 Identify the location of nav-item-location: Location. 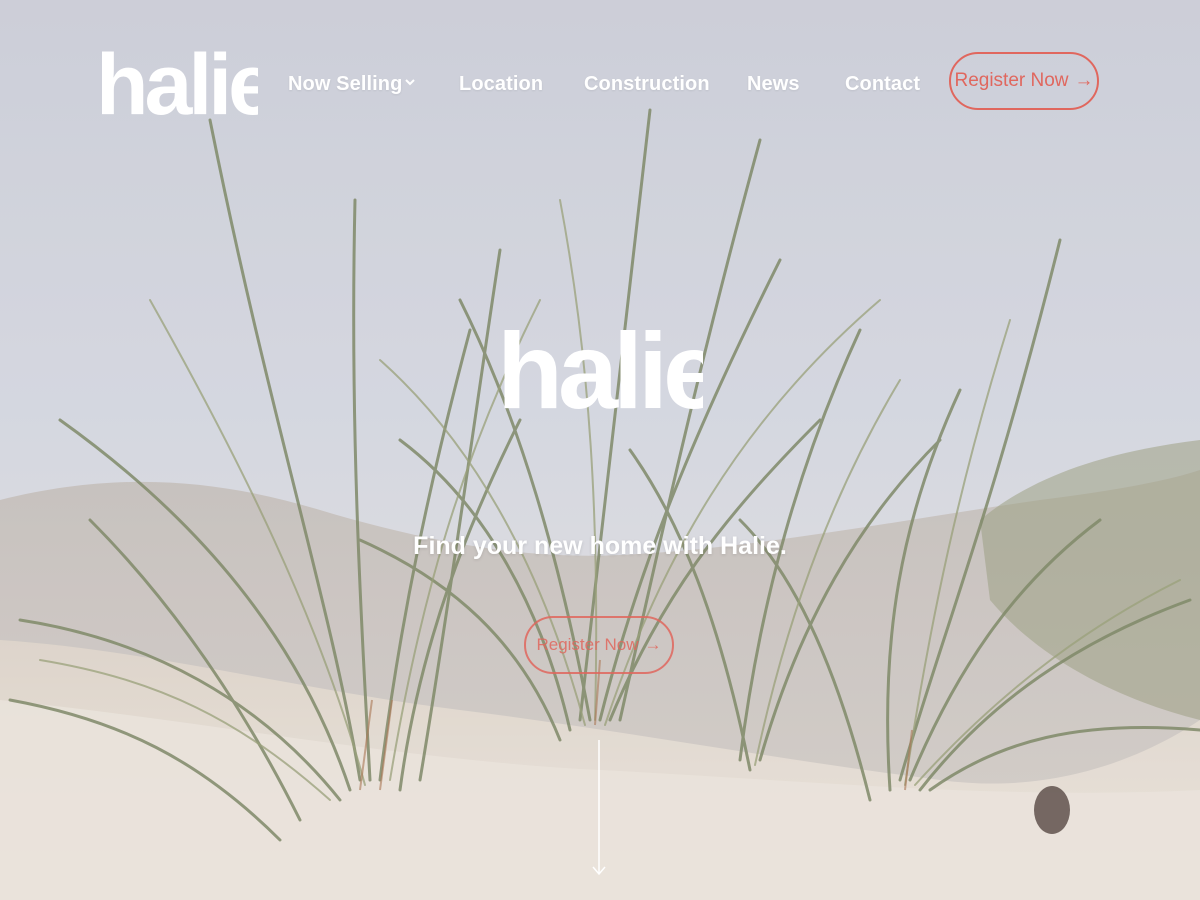
(501, 84).